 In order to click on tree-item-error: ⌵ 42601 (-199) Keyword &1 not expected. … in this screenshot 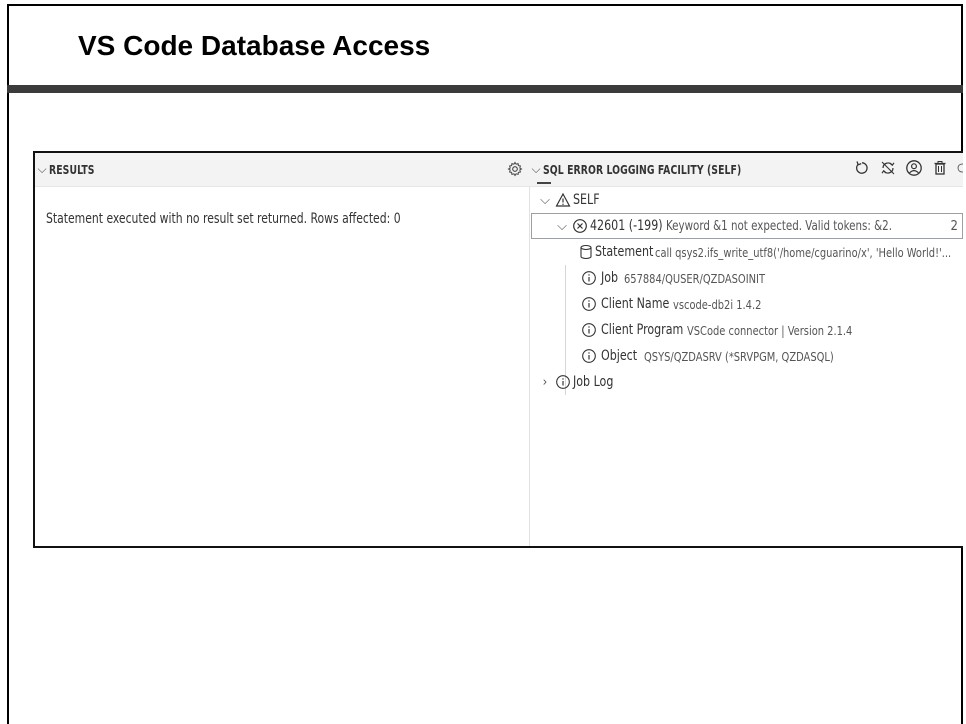, I will do `click(747, 226)`.